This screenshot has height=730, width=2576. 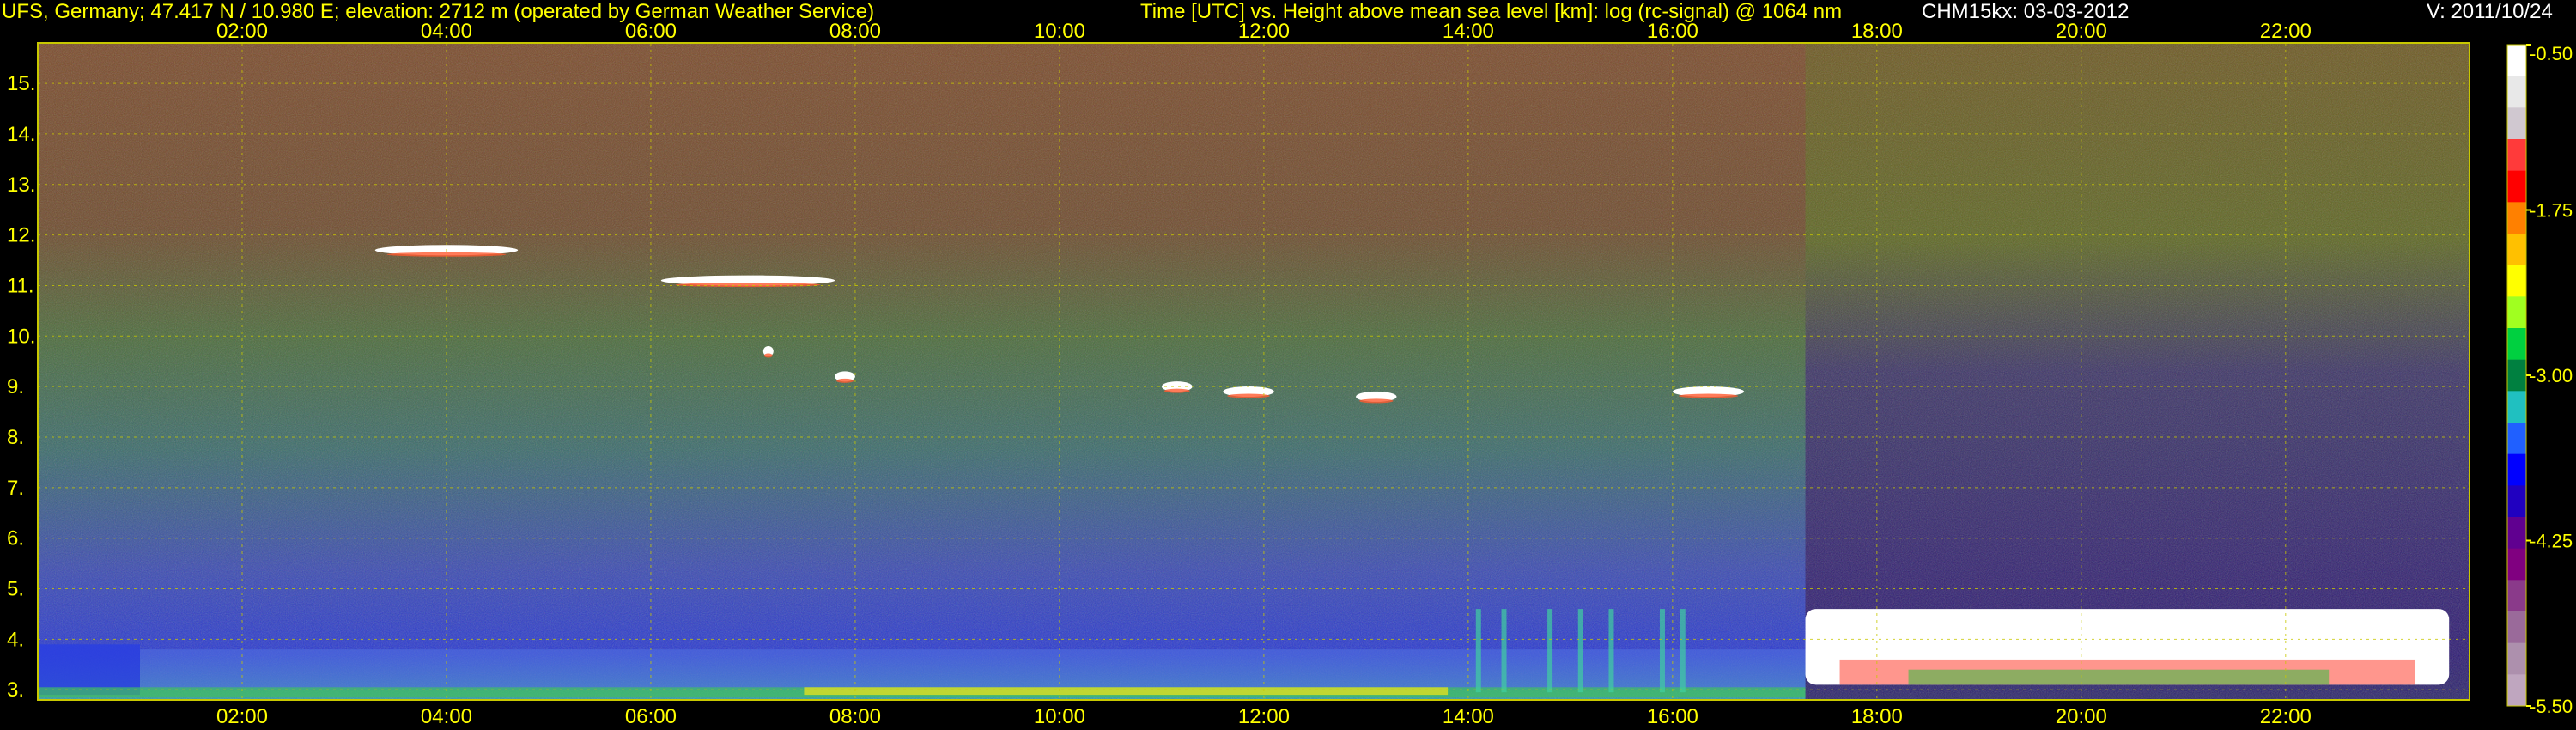 What do you see at coordinates (21, 285) in the screenshot?
I see `y-tick-label: 11.` at bounding box center [21, 285].